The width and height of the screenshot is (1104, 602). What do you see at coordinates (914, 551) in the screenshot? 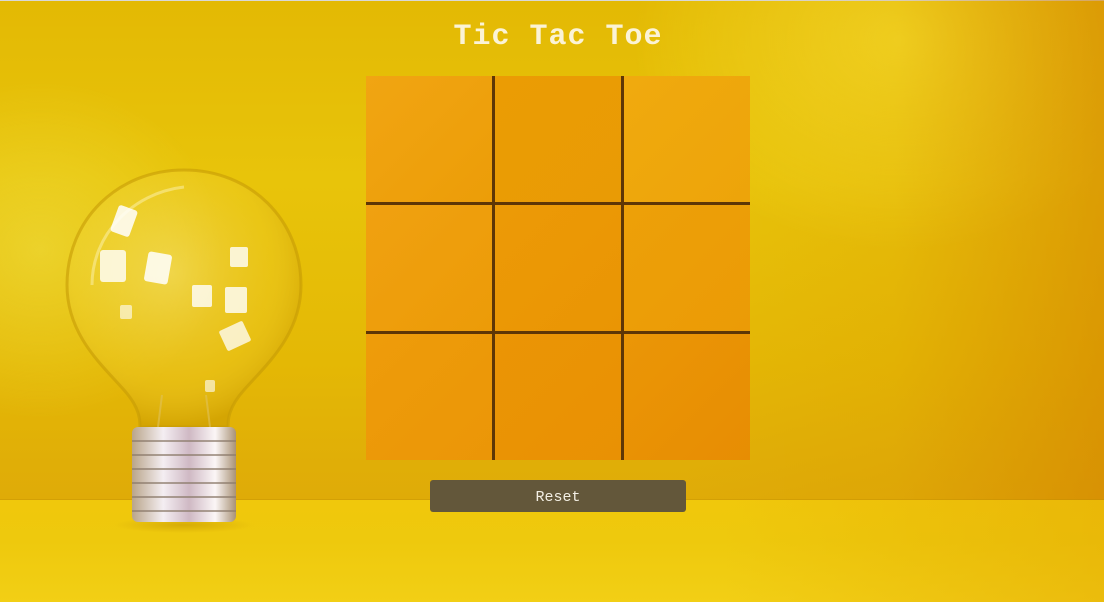
I see `floor-shade` at bounding box center [914, 551].